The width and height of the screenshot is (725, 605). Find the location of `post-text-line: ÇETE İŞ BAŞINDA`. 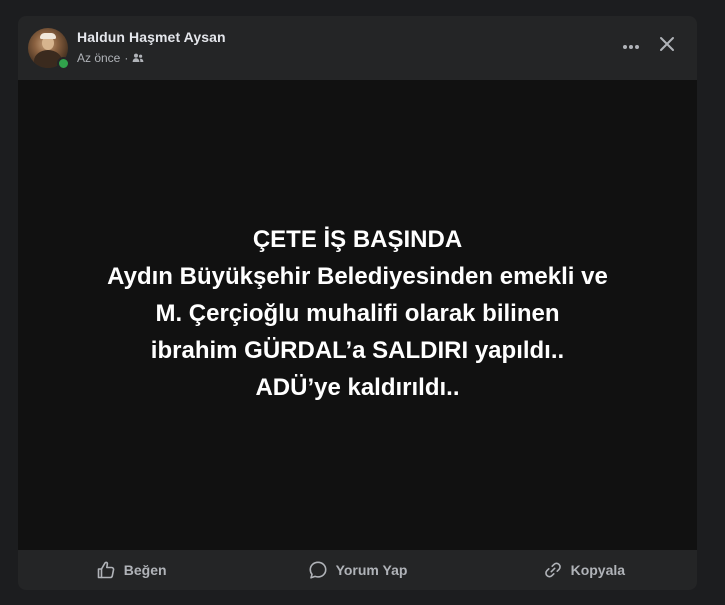

post-text-line: ÇETE İŞ BAŞINDA is located at coordinates (357, 239).